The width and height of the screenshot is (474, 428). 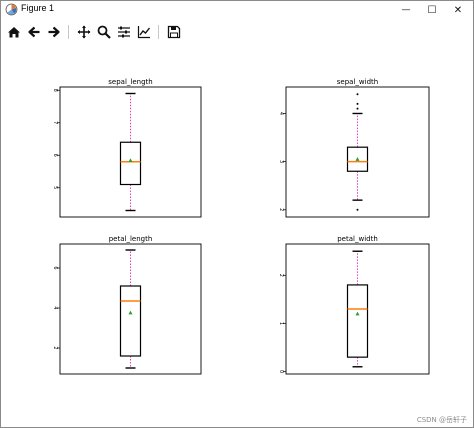 What do you see at coordinates (237, 32) in the screenshot?
I see `navigation-toolbar` at bounding box center [237, 32].